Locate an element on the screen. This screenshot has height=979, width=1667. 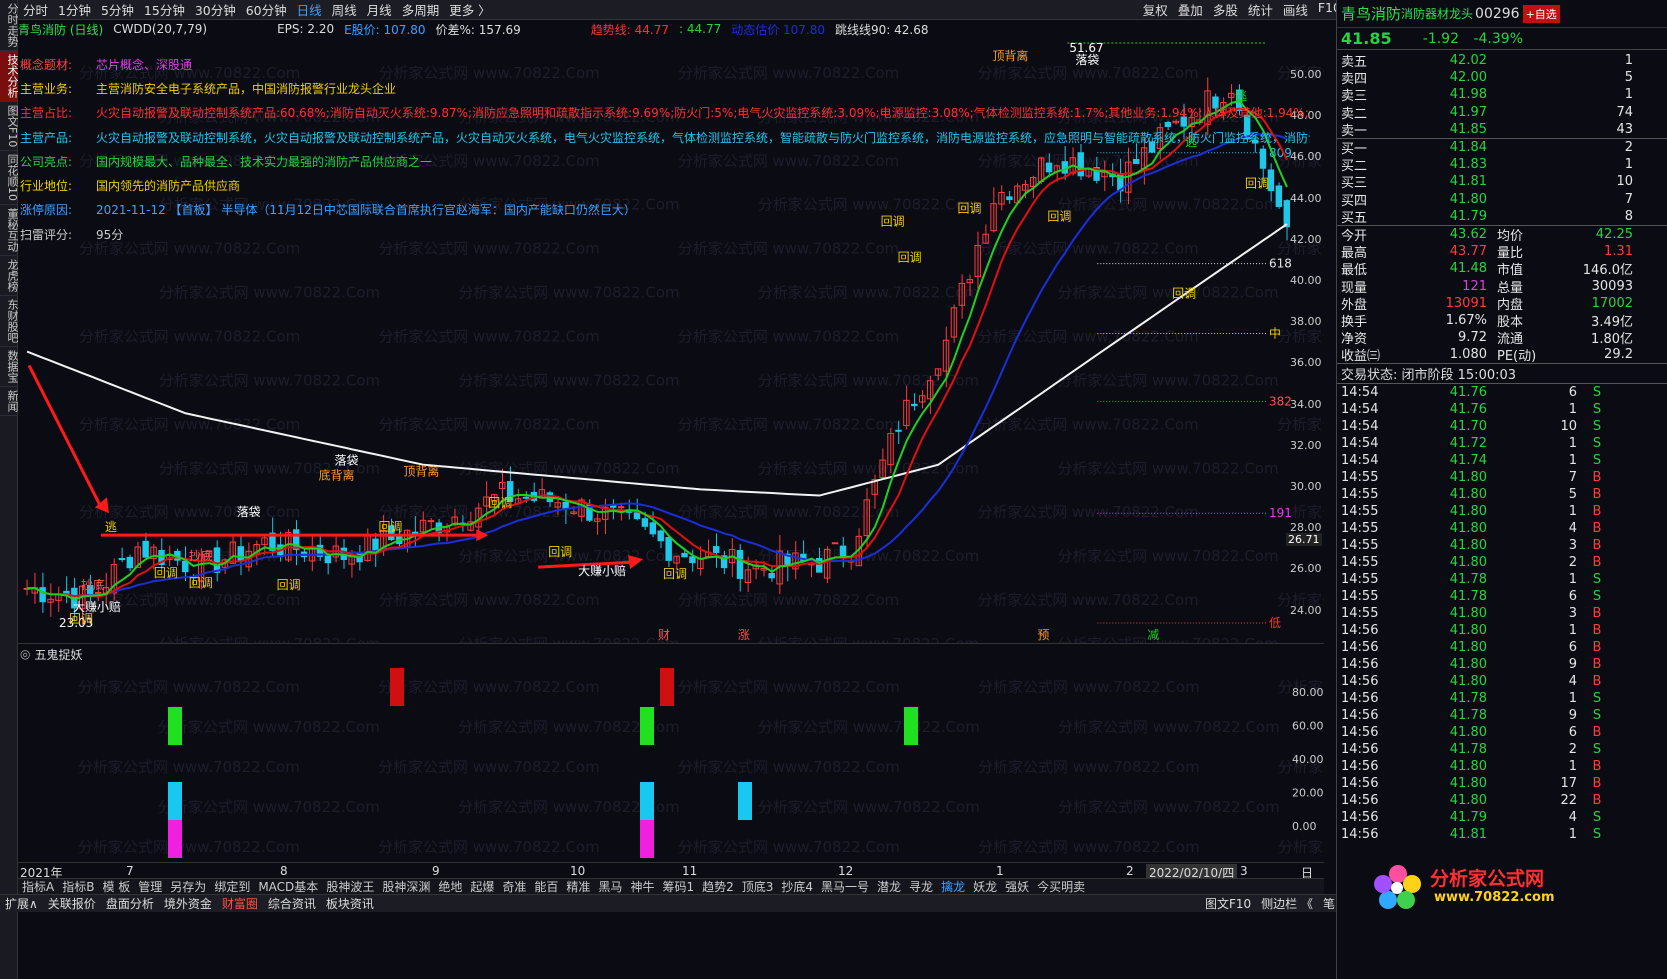
period-tab-10: 更多 〉 is located at coordinates (469, 9).